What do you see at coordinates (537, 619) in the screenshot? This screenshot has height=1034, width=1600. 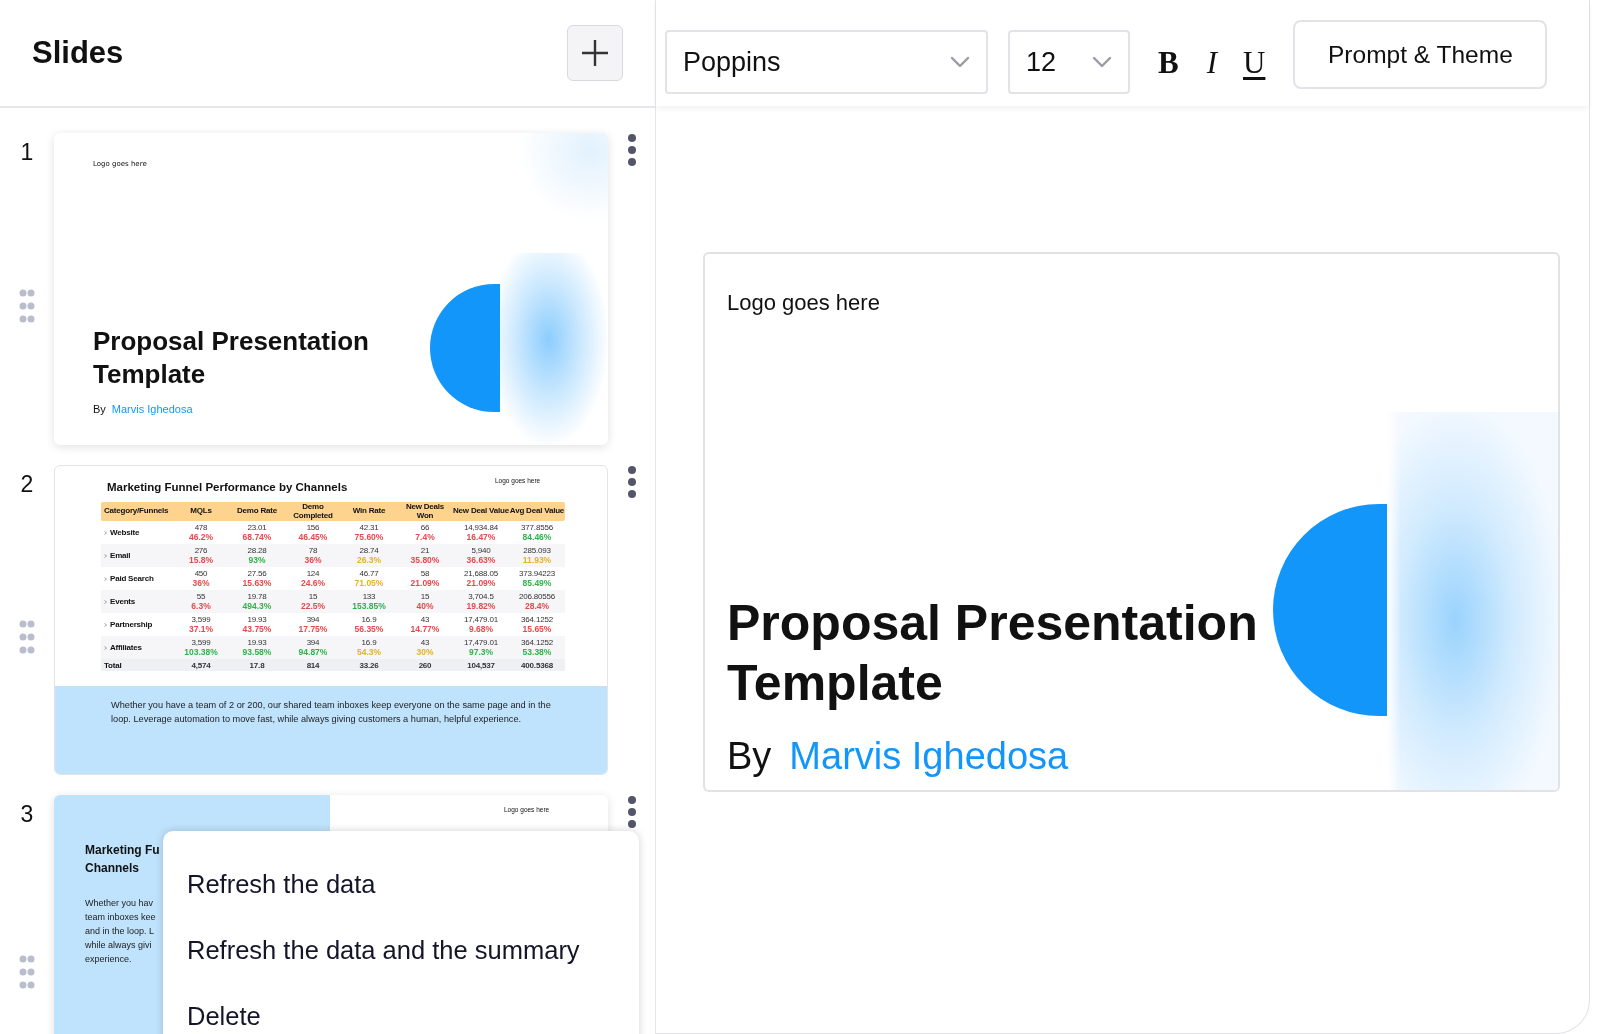 I see `table-cell: 364.1252` at bounding box center [537, 619].